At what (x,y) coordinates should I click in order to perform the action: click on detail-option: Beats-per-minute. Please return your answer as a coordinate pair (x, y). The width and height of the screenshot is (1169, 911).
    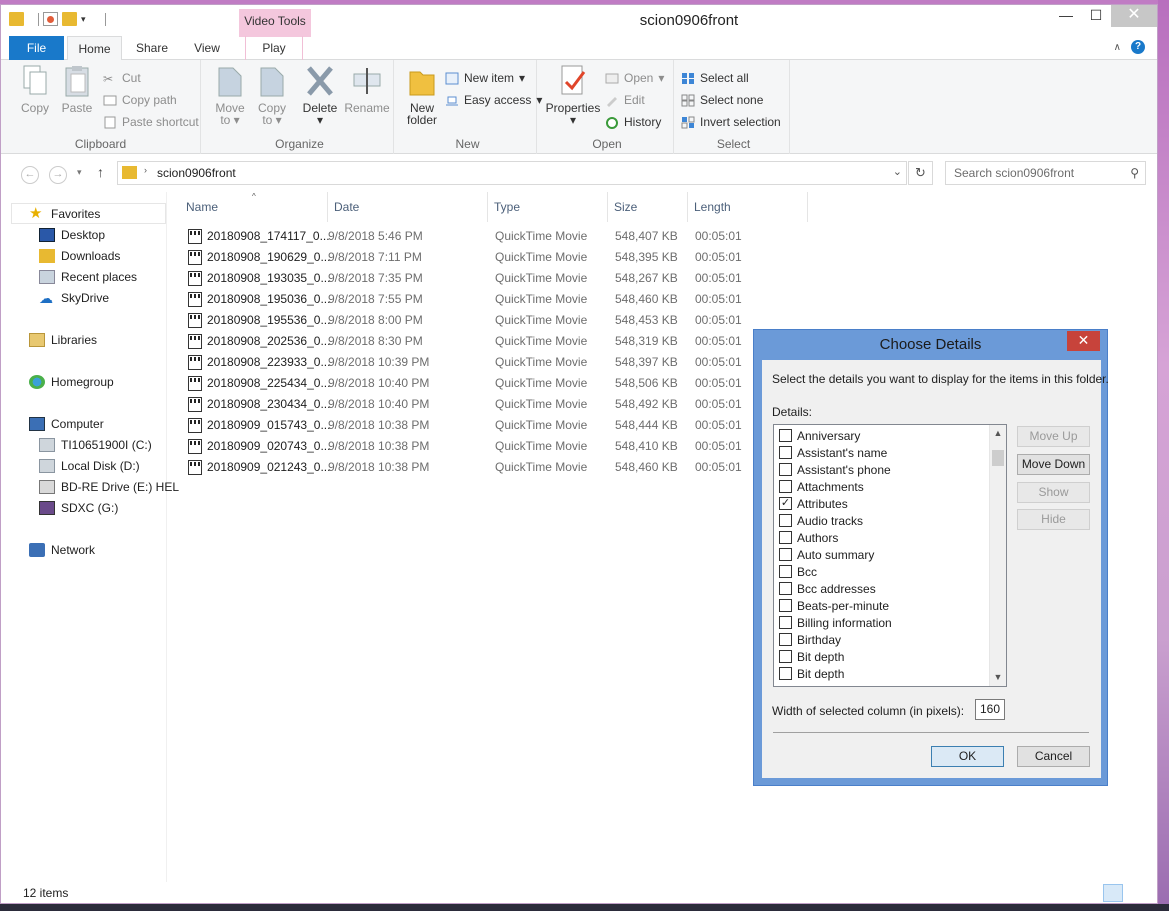
    Looking at the image, I should click on (834, 605).